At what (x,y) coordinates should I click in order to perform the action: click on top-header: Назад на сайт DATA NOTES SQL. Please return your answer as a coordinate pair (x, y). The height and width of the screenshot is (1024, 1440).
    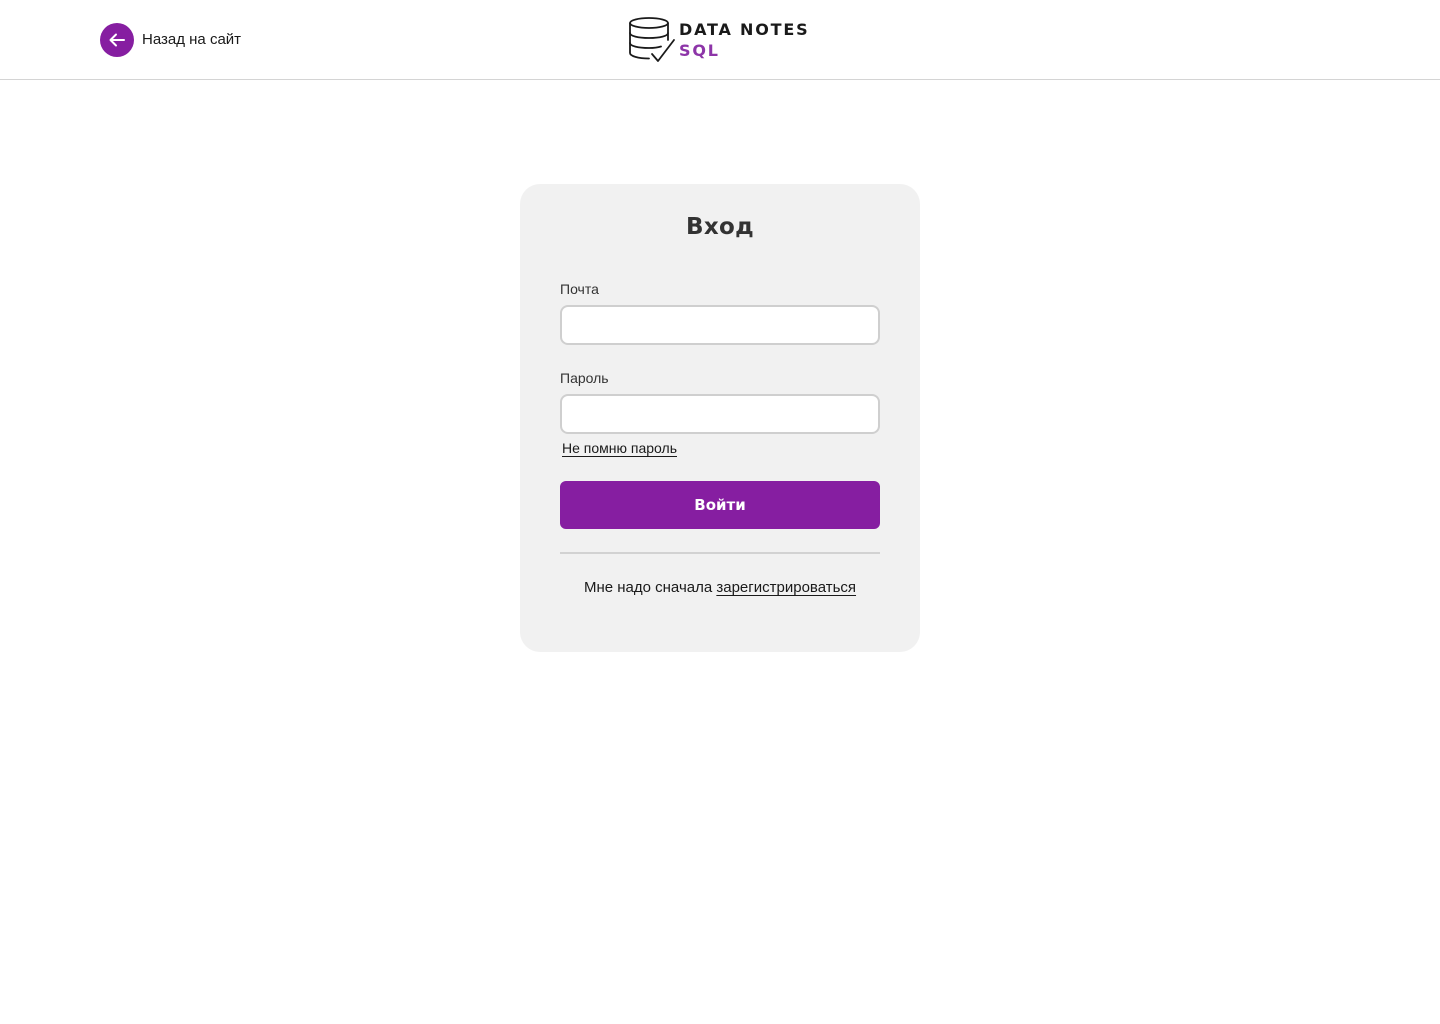
    Looking at the image, I should click on (720, 40).